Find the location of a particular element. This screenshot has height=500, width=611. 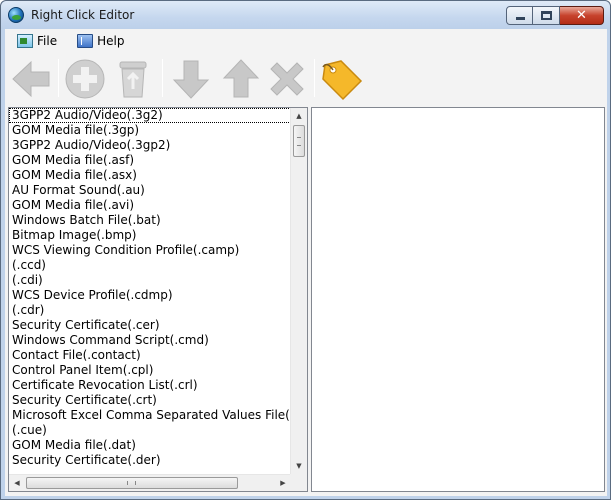

list-item: Security Certificate(.der) is located at coordinates (150, 460).